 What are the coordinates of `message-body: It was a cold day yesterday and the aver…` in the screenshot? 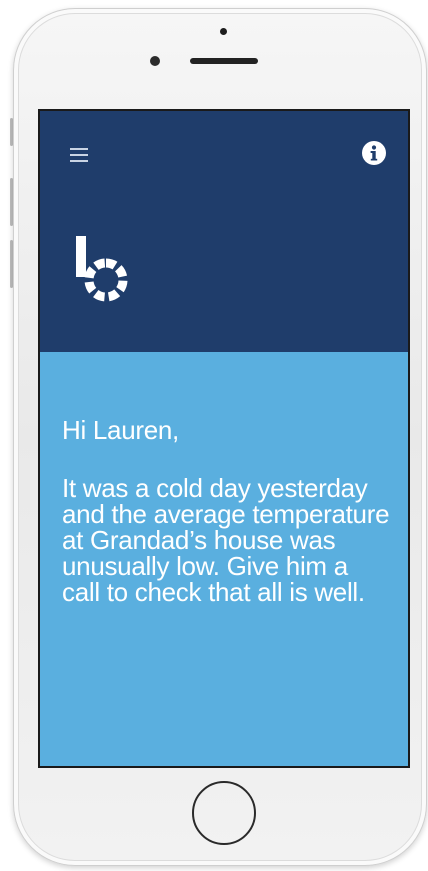 It's located at (226, 540).